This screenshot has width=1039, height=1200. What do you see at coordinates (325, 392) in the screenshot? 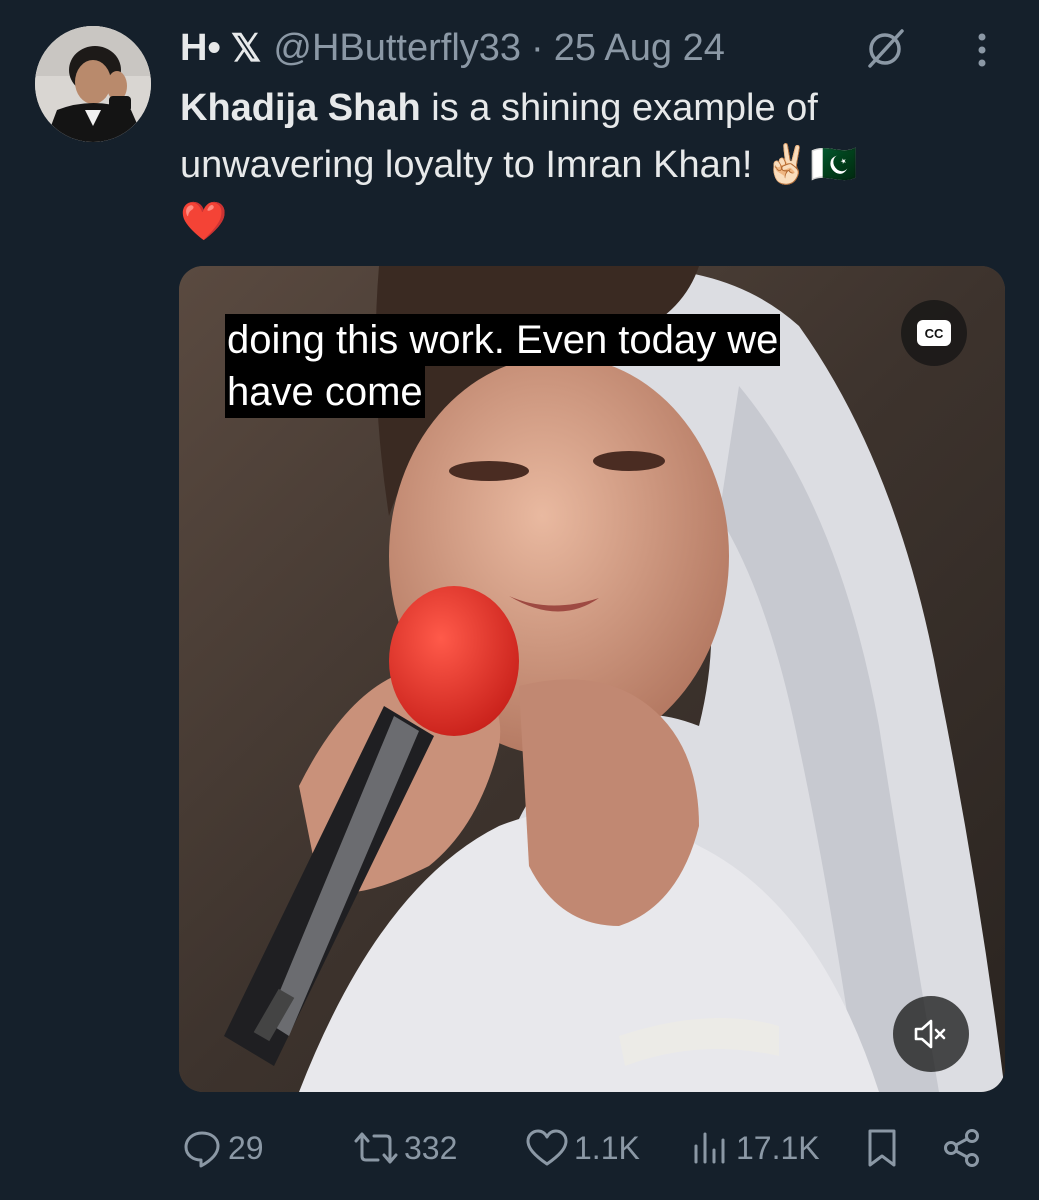
I see `caption-line-2: have come` at bounding box center [325, 392].